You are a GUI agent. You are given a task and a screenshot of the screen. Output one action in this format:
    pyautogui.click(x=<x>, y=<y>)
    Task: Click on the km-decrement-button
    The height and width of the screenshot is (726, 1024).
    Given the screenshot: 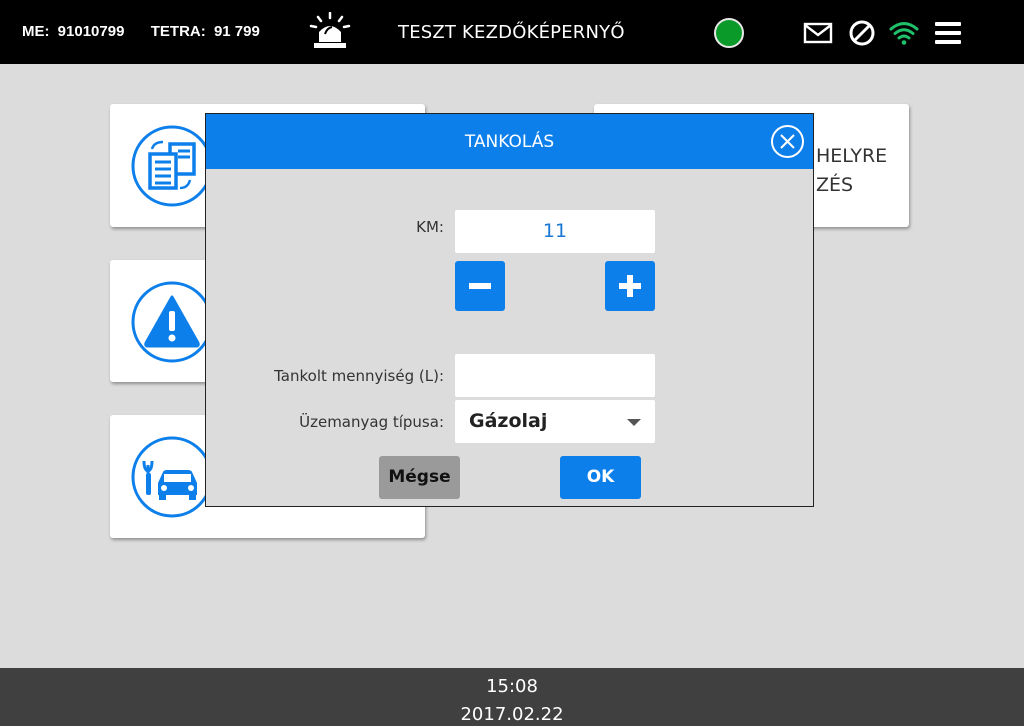 What is the action you would take?
    pyautogui.click(x=480, y=286)
    